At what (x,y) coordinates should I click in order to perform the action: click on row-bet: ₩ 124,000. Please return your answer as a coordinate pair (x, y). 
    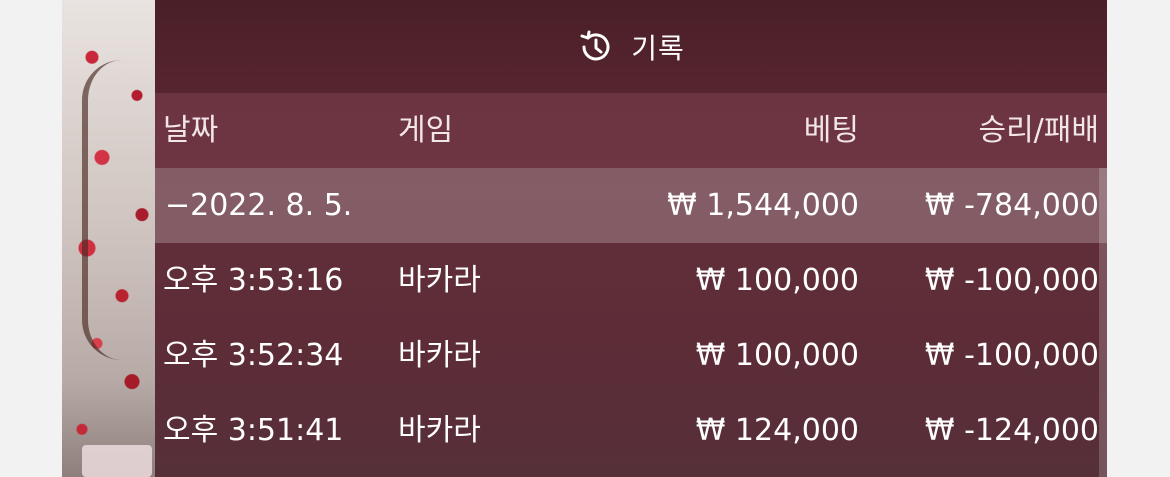
    Looking at the image, I should click on (777, 430).